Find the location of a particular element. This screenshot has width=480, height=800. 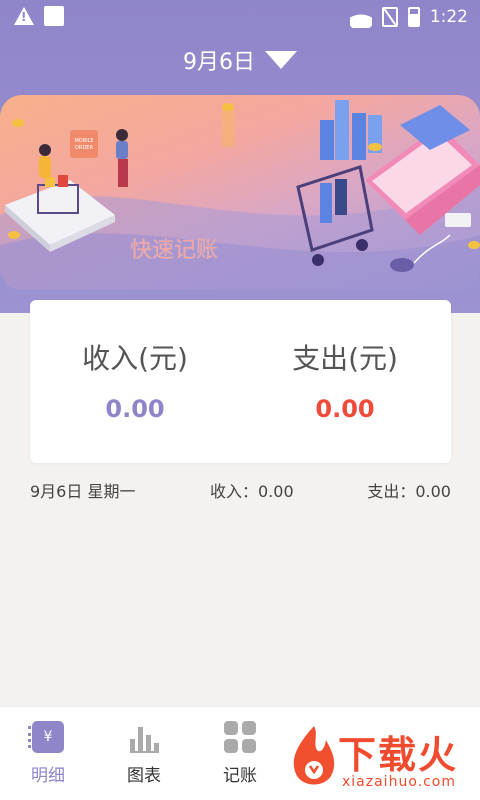

status-time: 1:22 is located at coordinates (448, 17).